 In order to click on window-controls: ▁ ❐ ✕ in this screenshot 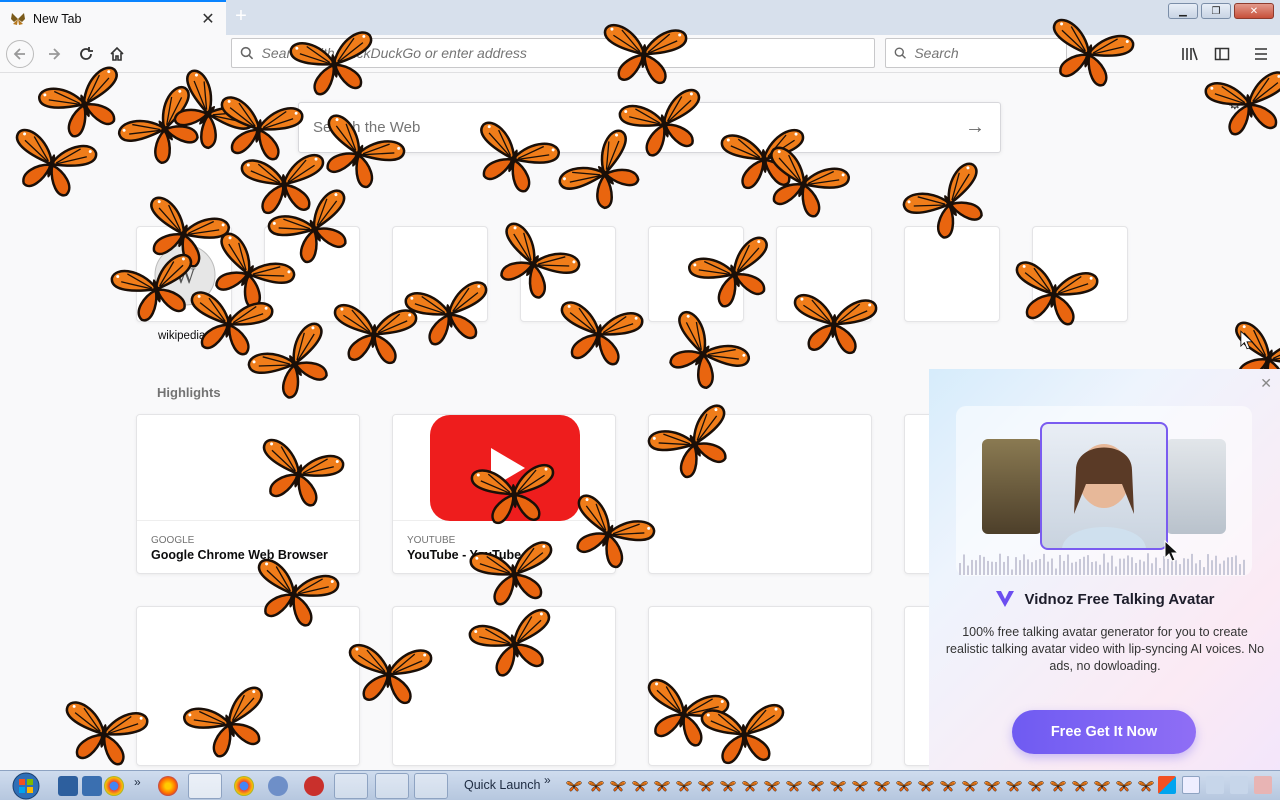, I will do `click(1221, 11)`.